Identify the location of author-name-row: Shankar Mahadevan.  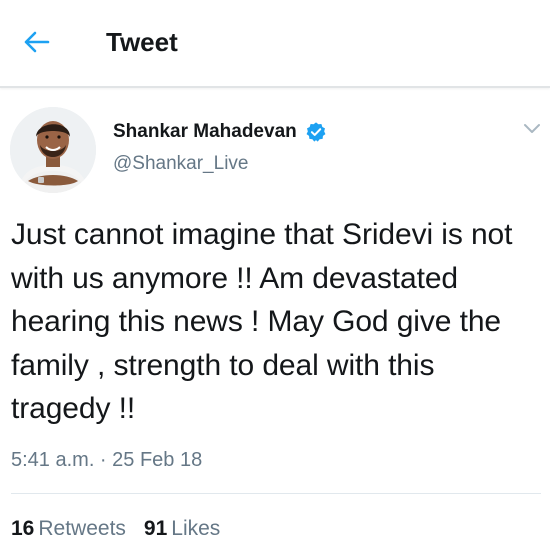
(220, 132).